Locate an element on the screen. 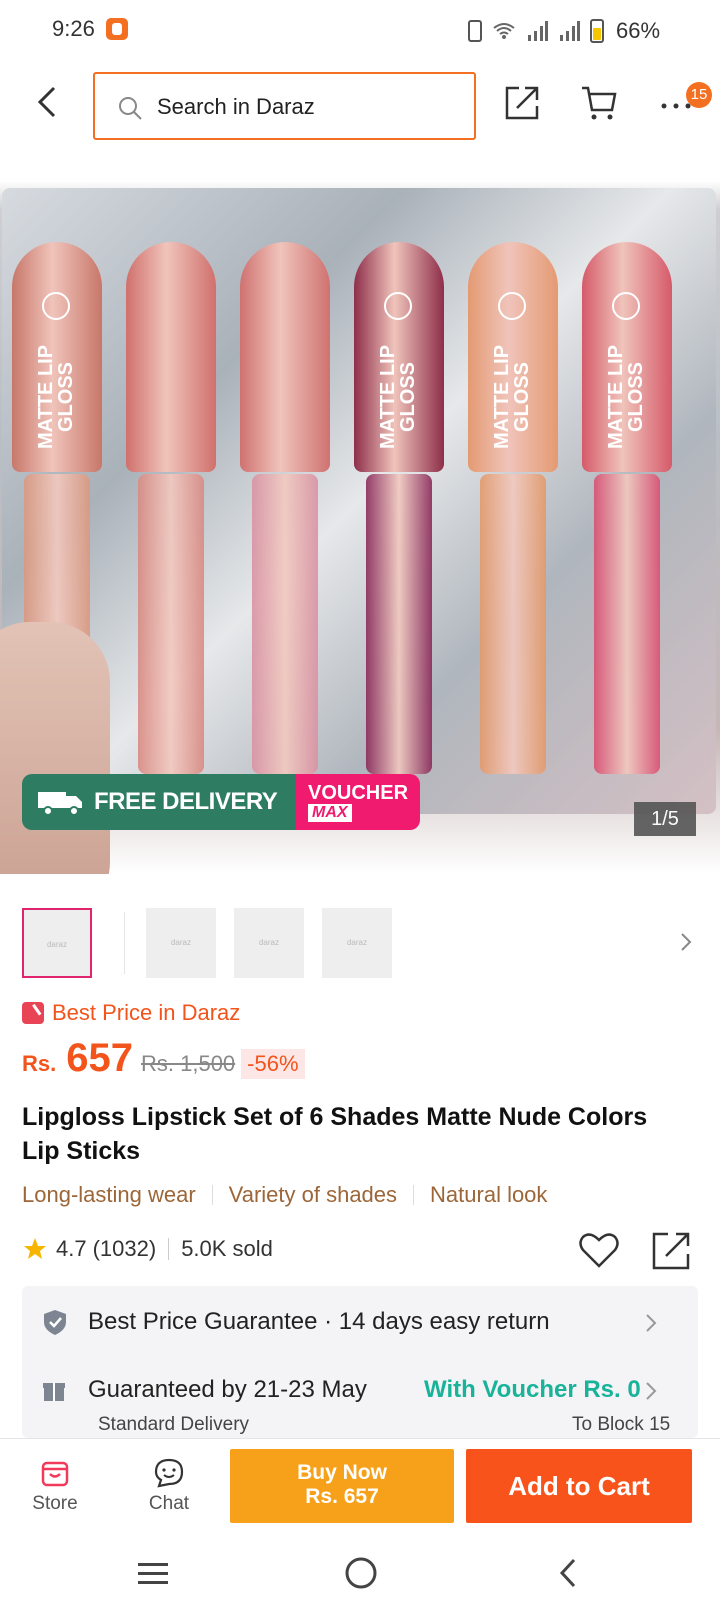 This screenshot has height=1612, width=720. wishlist-heart-icon is located at coordinates (599, 1250).